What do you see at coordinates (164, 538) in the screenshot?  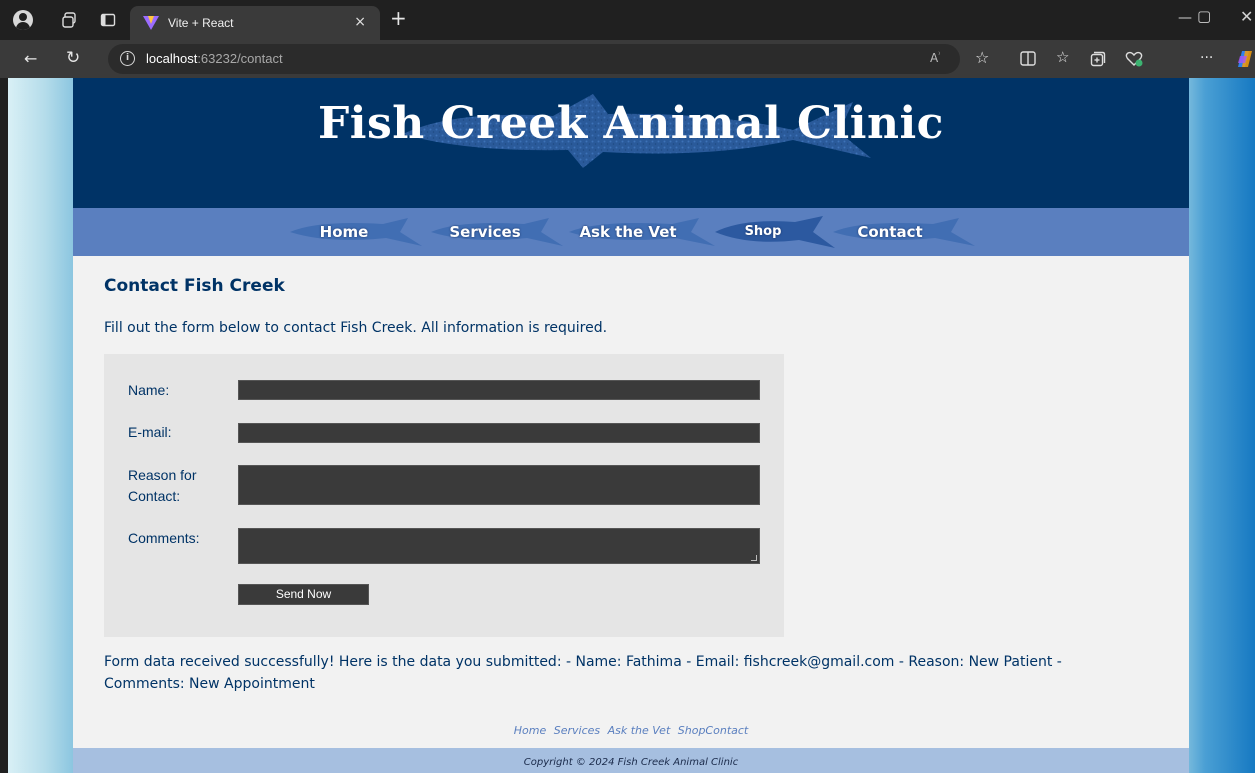 I see `comments-label: Comments:` at bounding box center [164, 538].